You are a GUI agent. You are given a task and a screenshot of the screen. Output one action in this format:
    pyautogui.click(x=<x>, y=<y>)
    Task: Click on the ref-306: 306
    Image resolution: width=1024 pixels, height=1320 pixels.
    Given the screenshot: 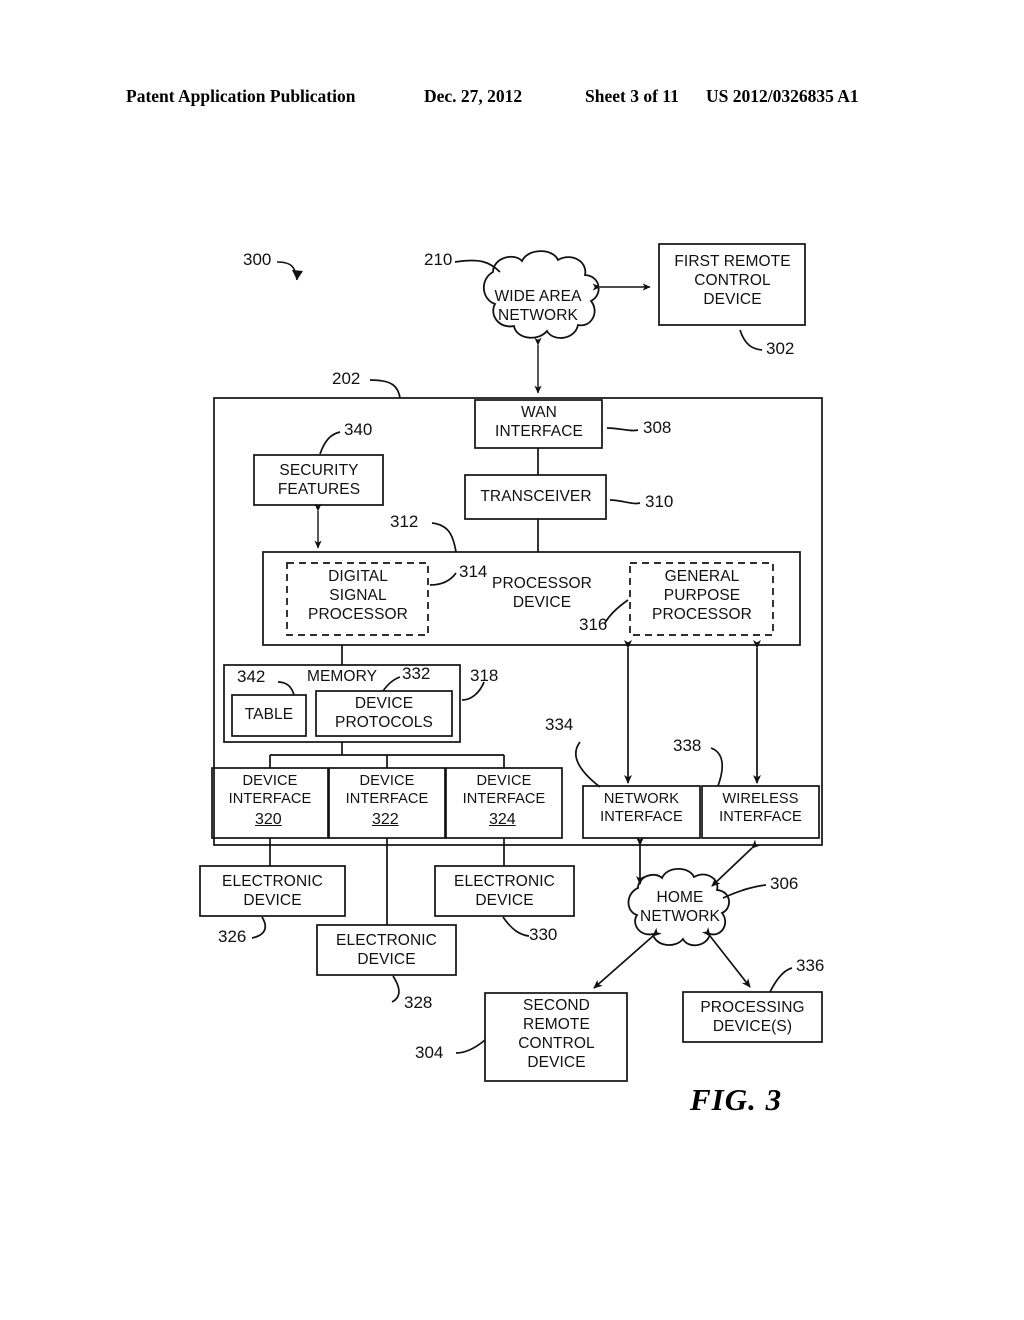 What is the action you would take?
    pyautogui.click(x=784, y=883)
    